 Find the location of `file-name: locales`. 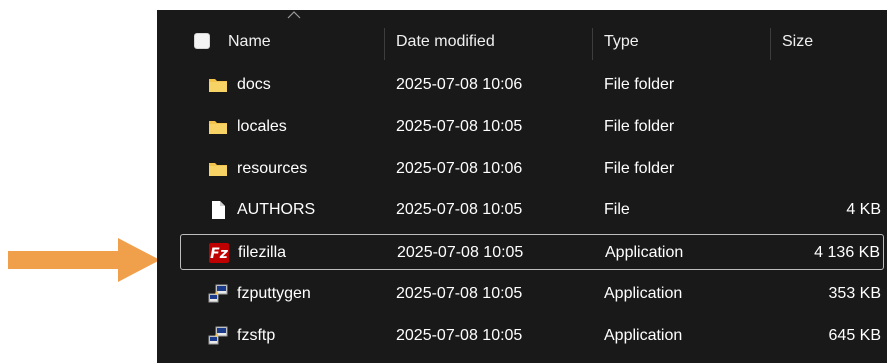

file-name: locales is located at coordinates (262, 126).